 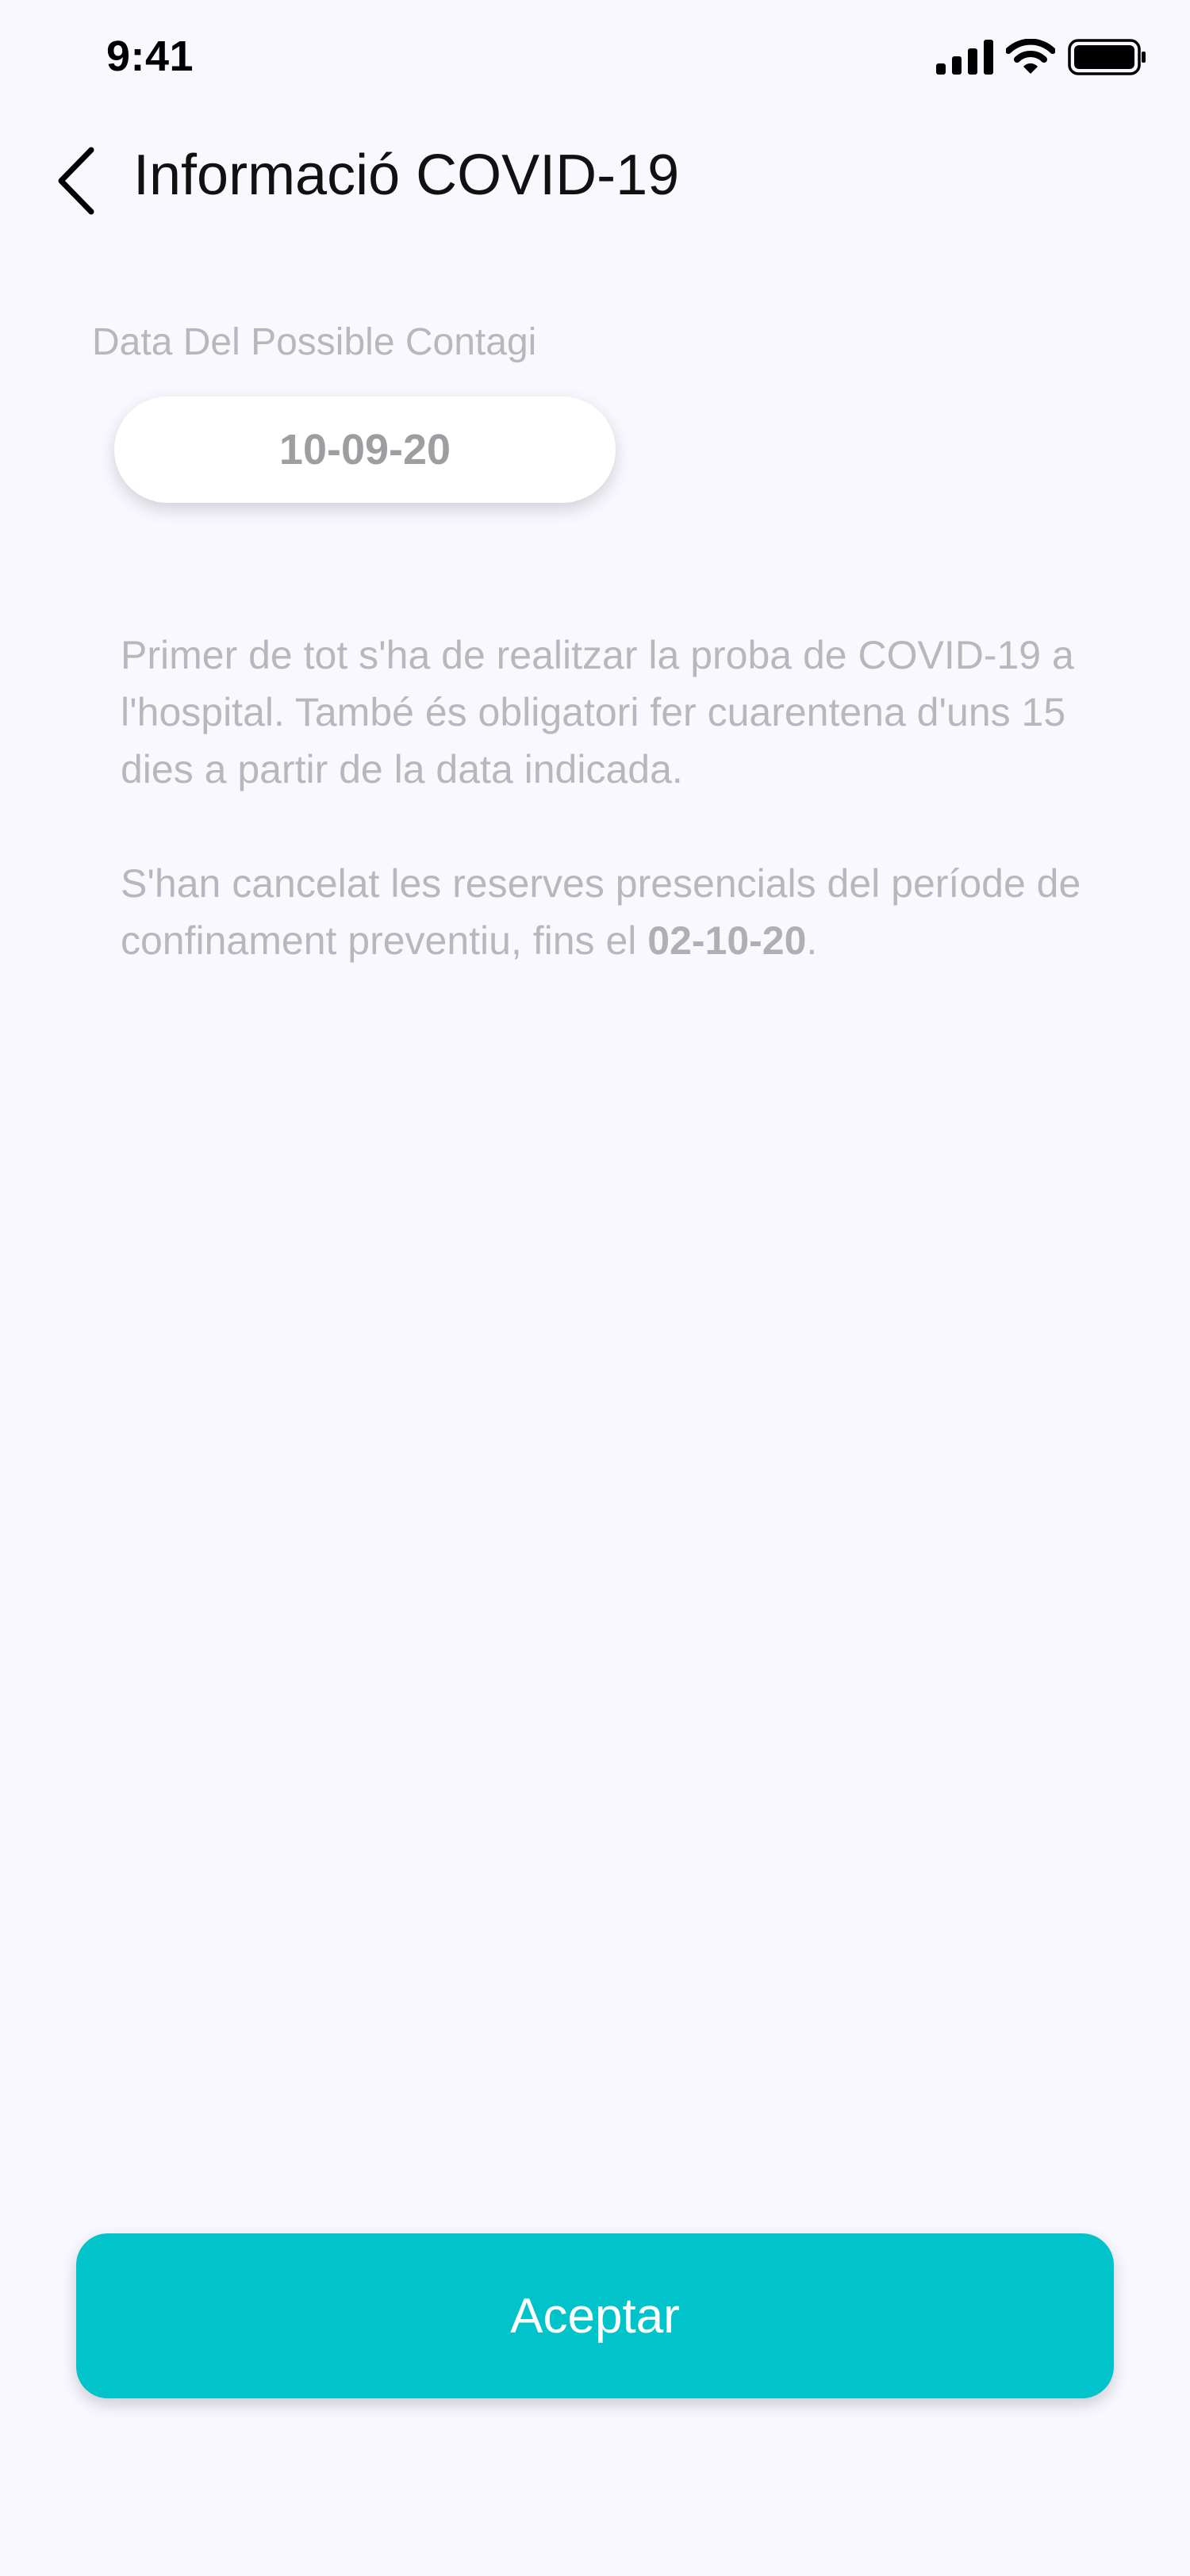 What do you see at coordinates (365, 450) in the screenshot?
I see `contagion-date-field: 10-09-20` at bounding box center [365, 450].